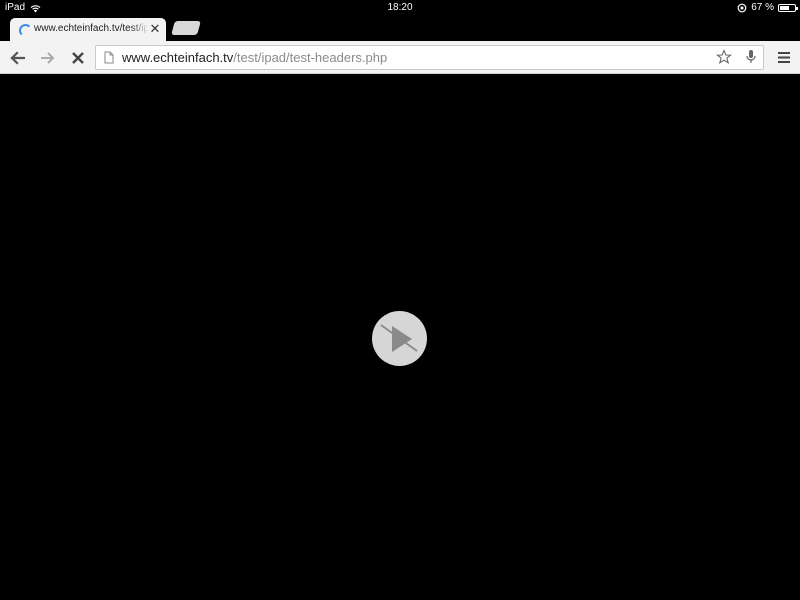 This screenshot has height=600, width=800. What do you see at coordinates (310, 57) in the screenshot?
I see `url-path: /test/ipad/test-headers.php` at bounding box center [310, 57].